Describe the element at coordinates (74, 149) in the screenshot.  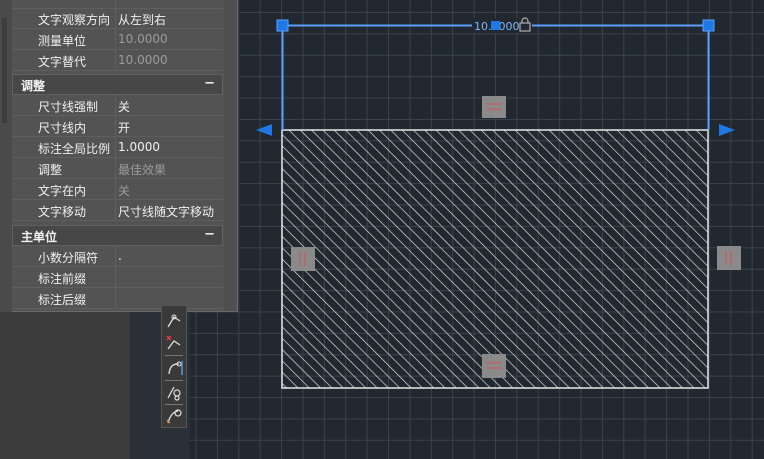
I see `property-key: 标注全局比例` at that location.